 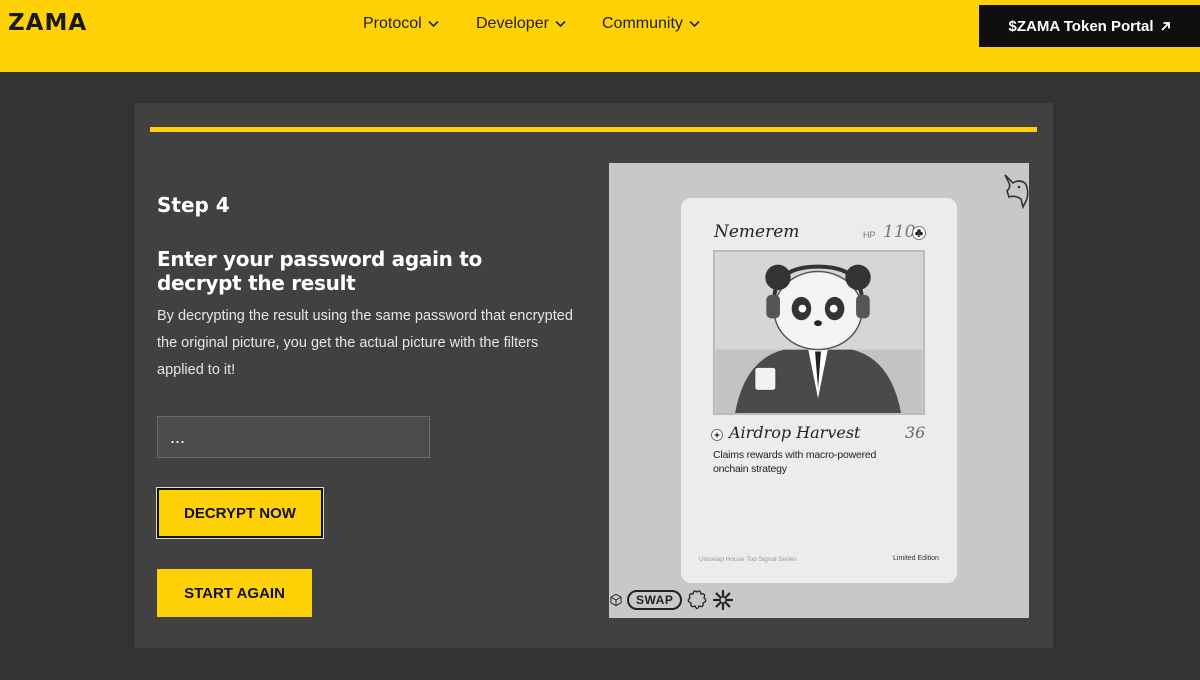 What do you see at coordinates (899, 232) in the screenshot?
I see `hp-value: 110` at bounding box center [899, 232].